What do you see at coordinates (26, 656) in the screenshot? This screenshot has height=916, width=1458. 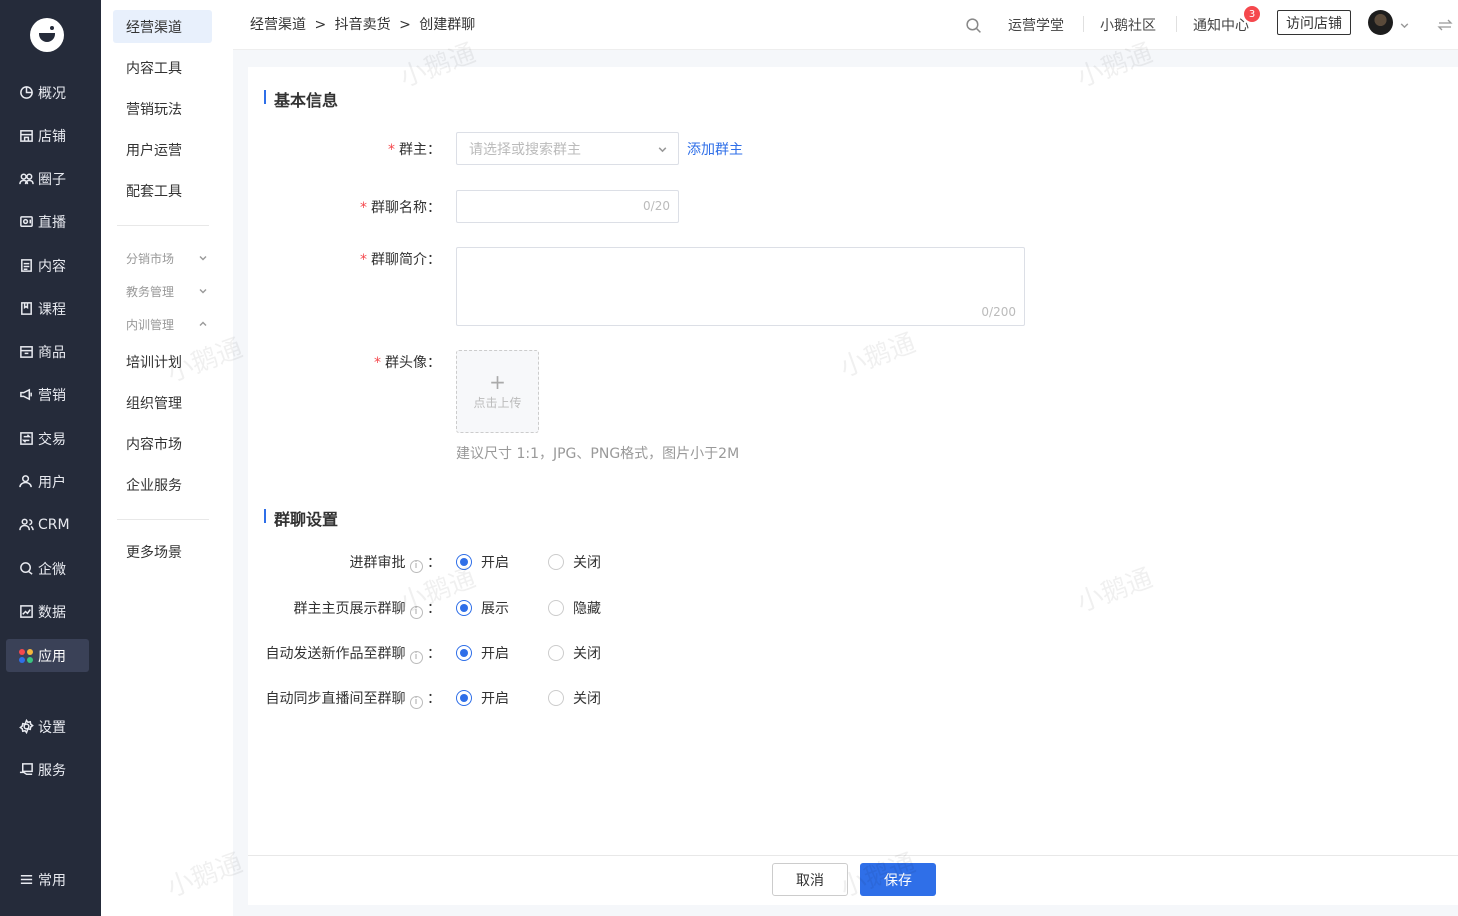 I see `apps-icon` at bounding box center [26, 656].